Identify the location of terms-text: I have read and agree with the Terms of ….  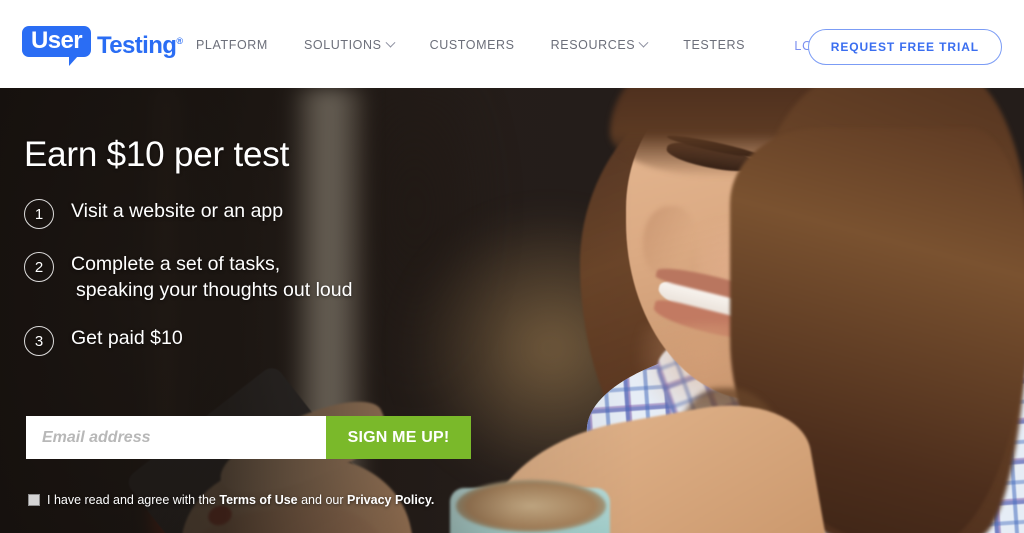
(240, 500).